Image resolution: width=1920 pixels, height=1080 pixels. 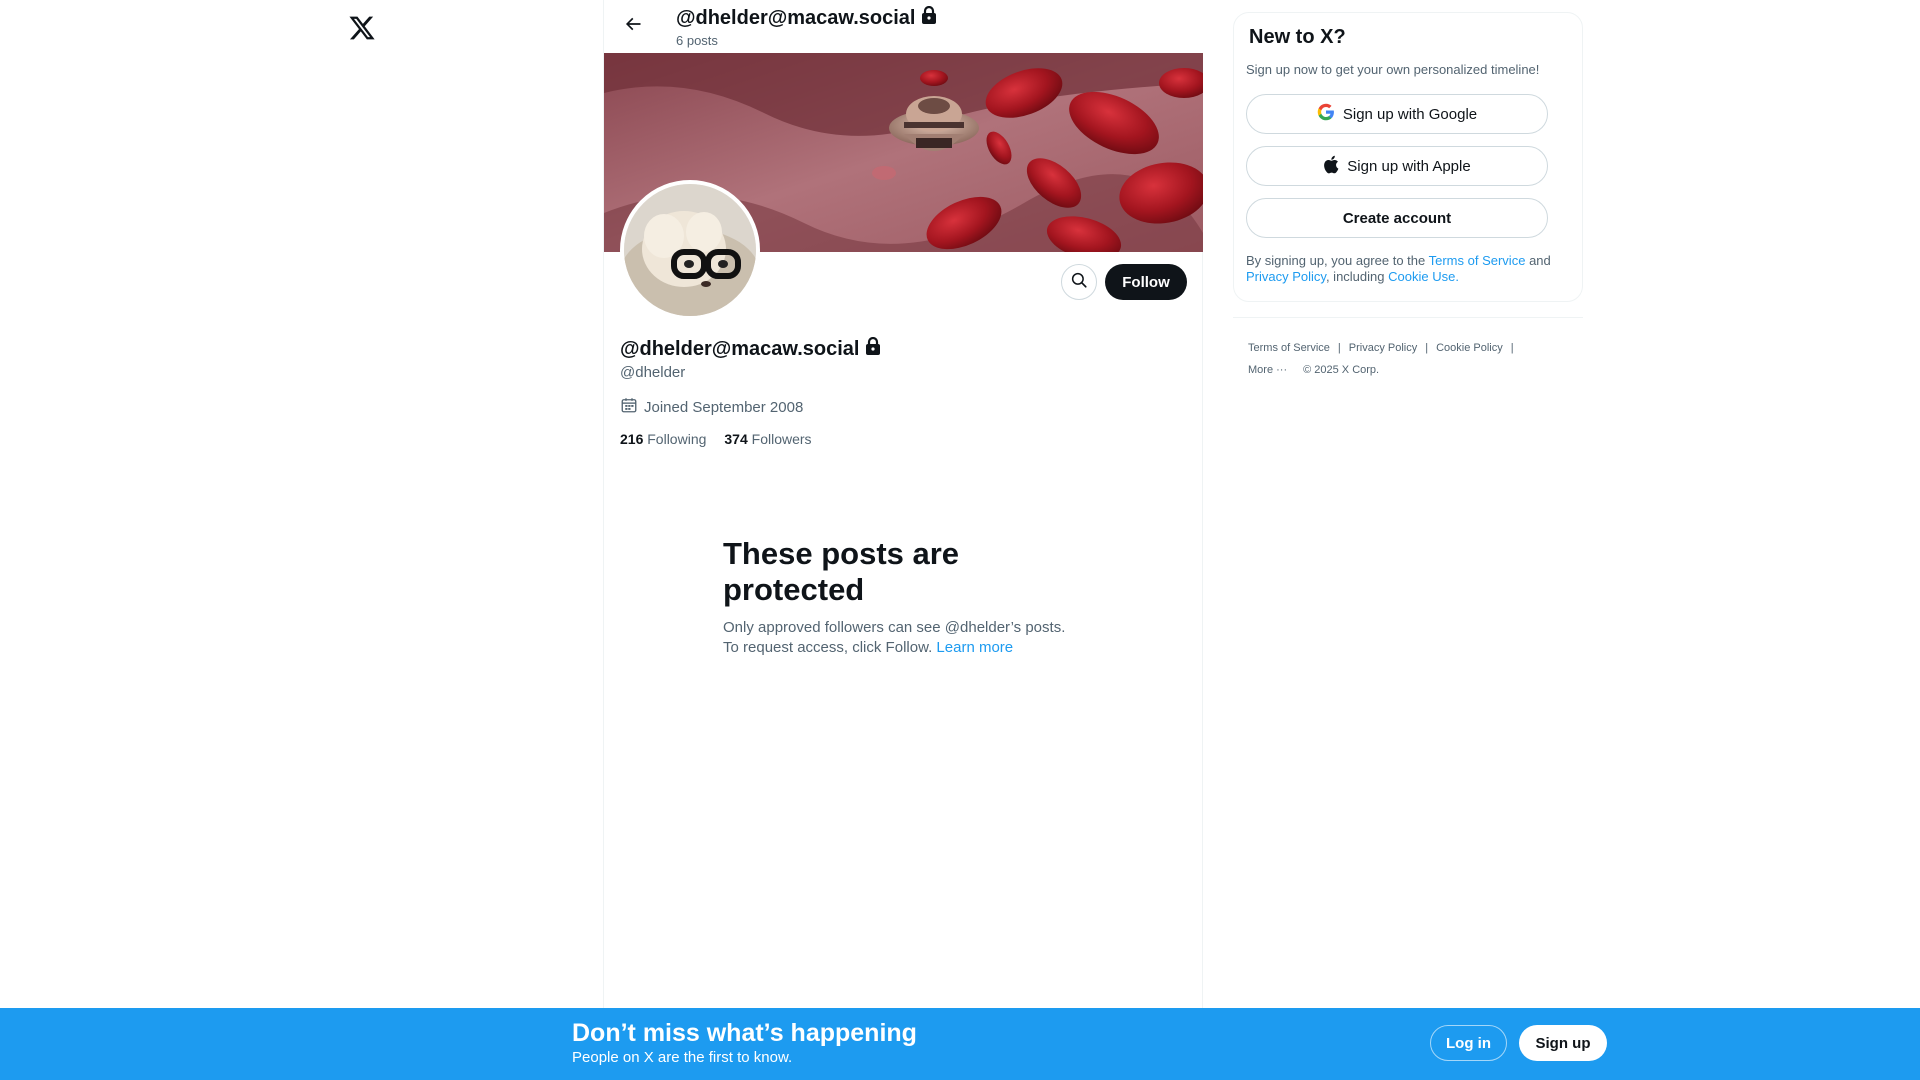 What do you see at coordinates (828, 647) in the screenshot?
I see `protected-body-line2: To request access, click Follow.` at bounding box center [828, 647].